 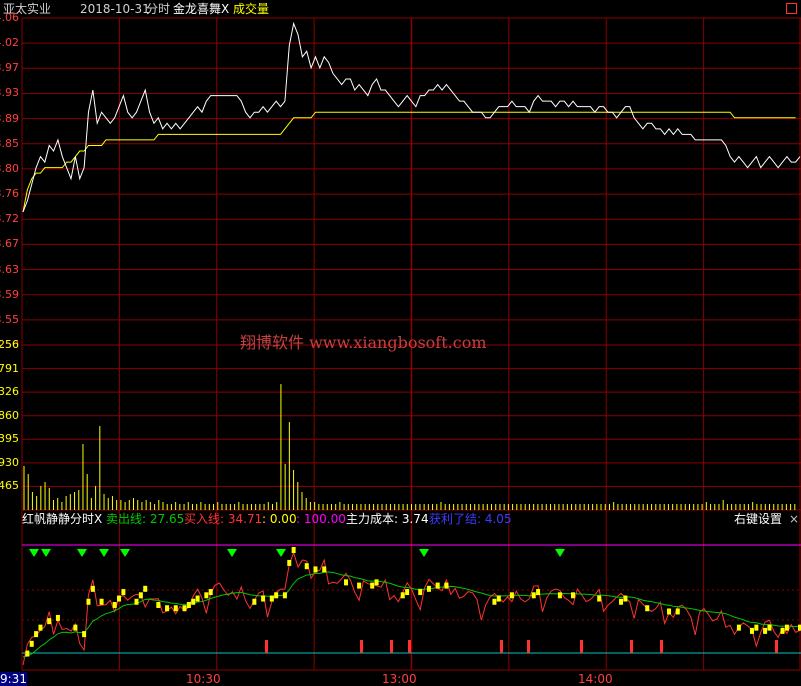 I want to click on volume-tick-label: 8256, so click(x=9, y=344).